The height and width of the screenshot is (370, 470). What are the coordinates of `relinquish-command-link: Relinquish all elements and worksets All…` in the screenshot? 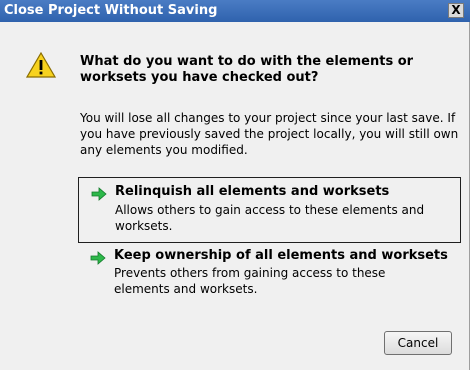 It's located at (269, 210).